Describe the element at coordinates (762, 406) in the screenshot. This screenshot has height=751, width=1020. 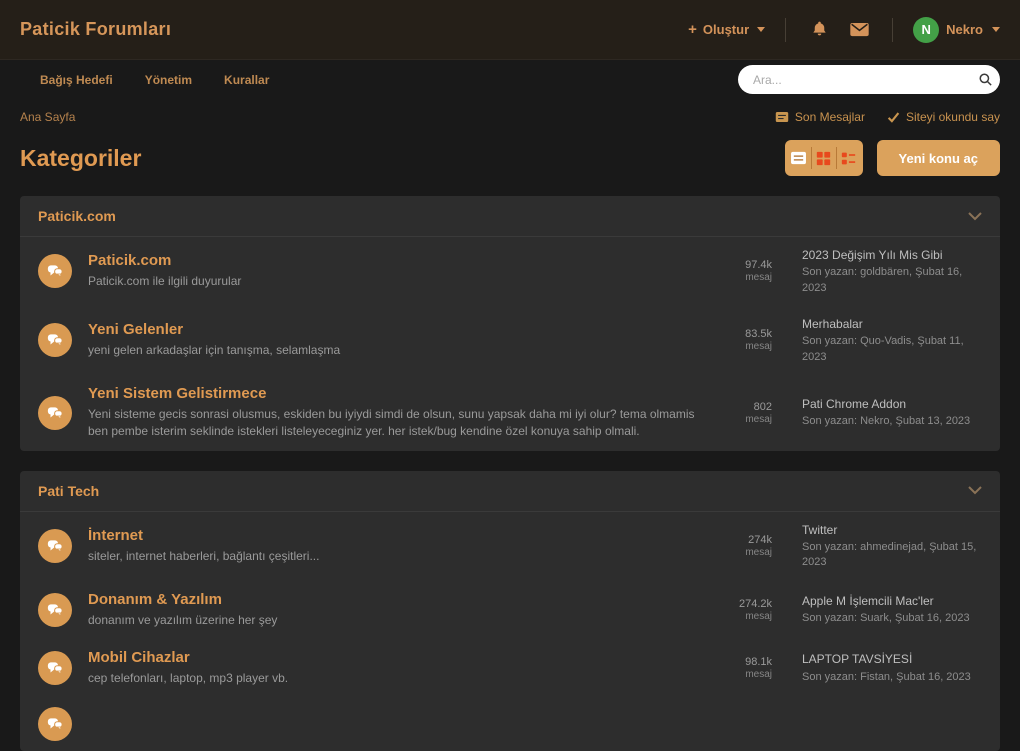
I see `message-count: 802` at that location.